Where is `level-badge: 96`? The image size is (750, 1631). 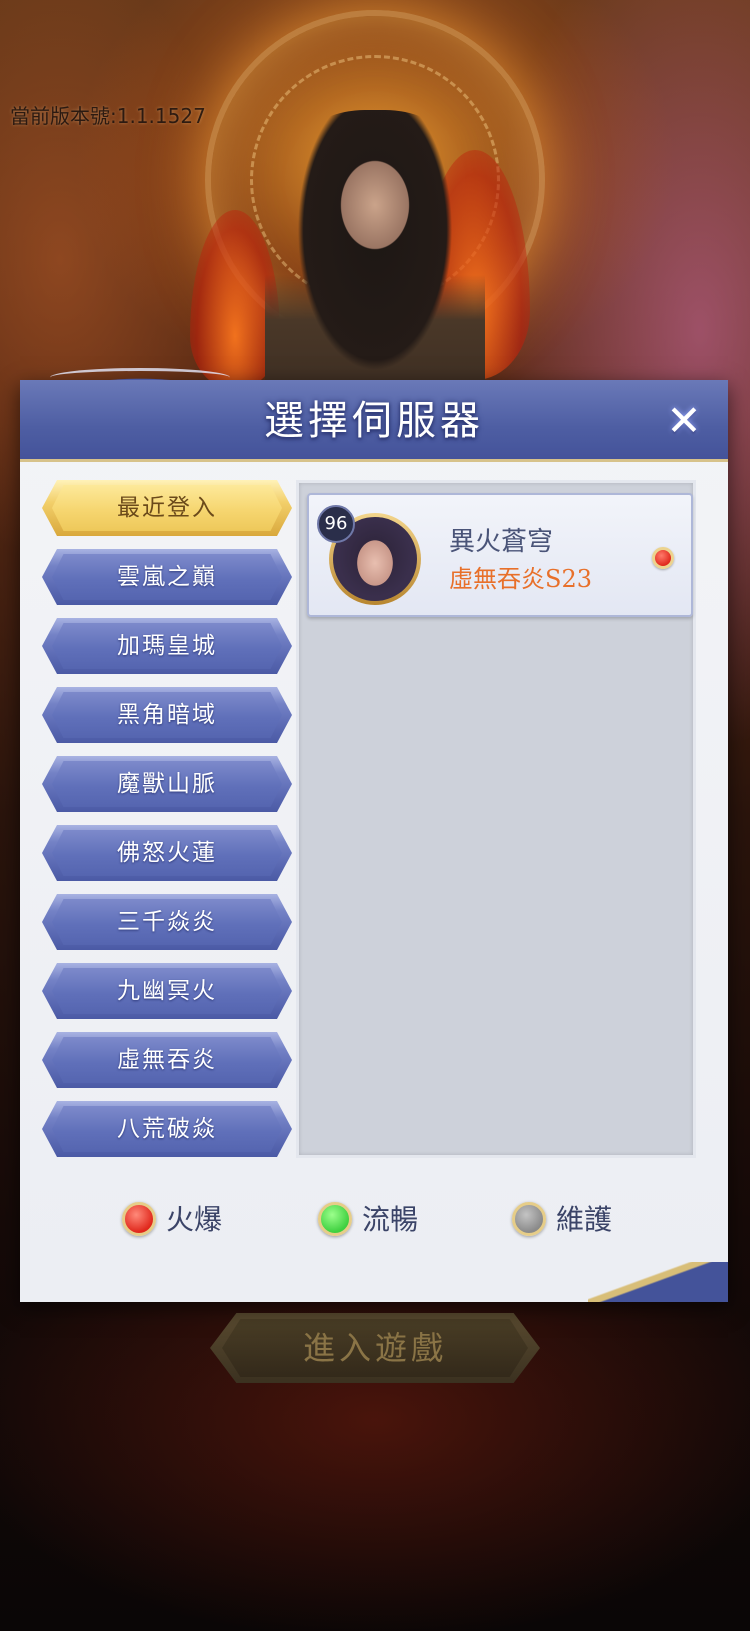 level-badge: 96 is located at coordinates (336, 524).